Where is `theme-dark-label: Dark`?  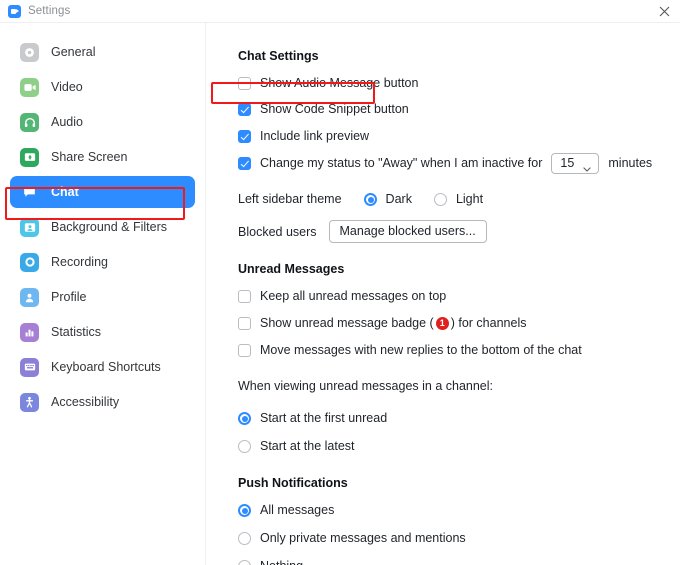
theme-dark-label: Dark is located at coordinates (398, 199).